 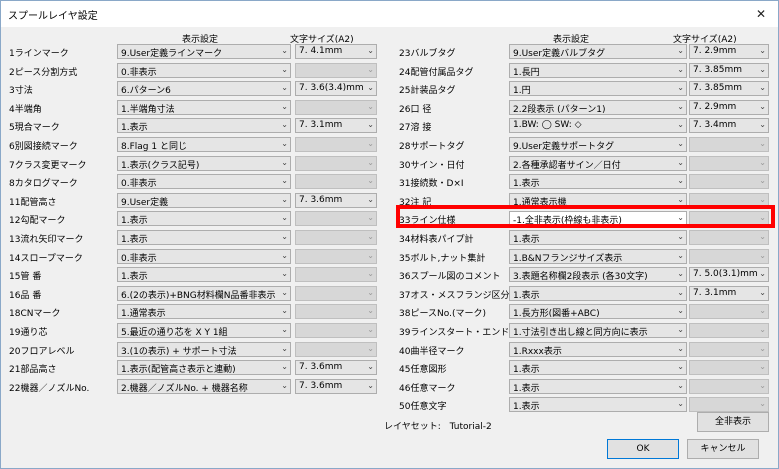 I want to click on left-row-label: 18CNマーク, so click(x=35, y=314).